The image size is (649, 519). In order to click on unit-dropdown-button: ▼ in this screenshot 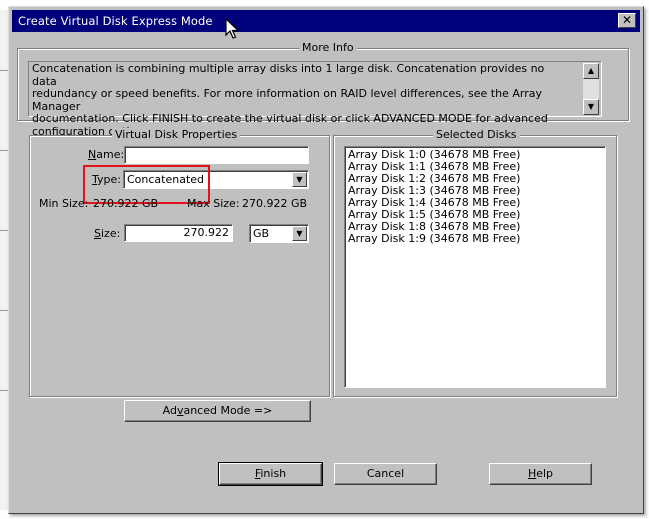, I will do `click(299, 233)`.